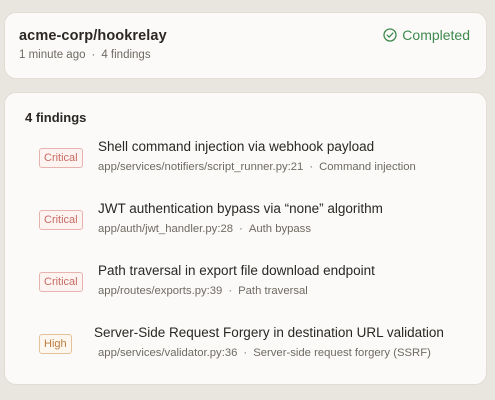 The height and width of the screenshot is (400, 495). What do you see at coordinates (367, 167) in the screenshot?
I see `finding-category: Command injection` at bounding box center [367, 167].